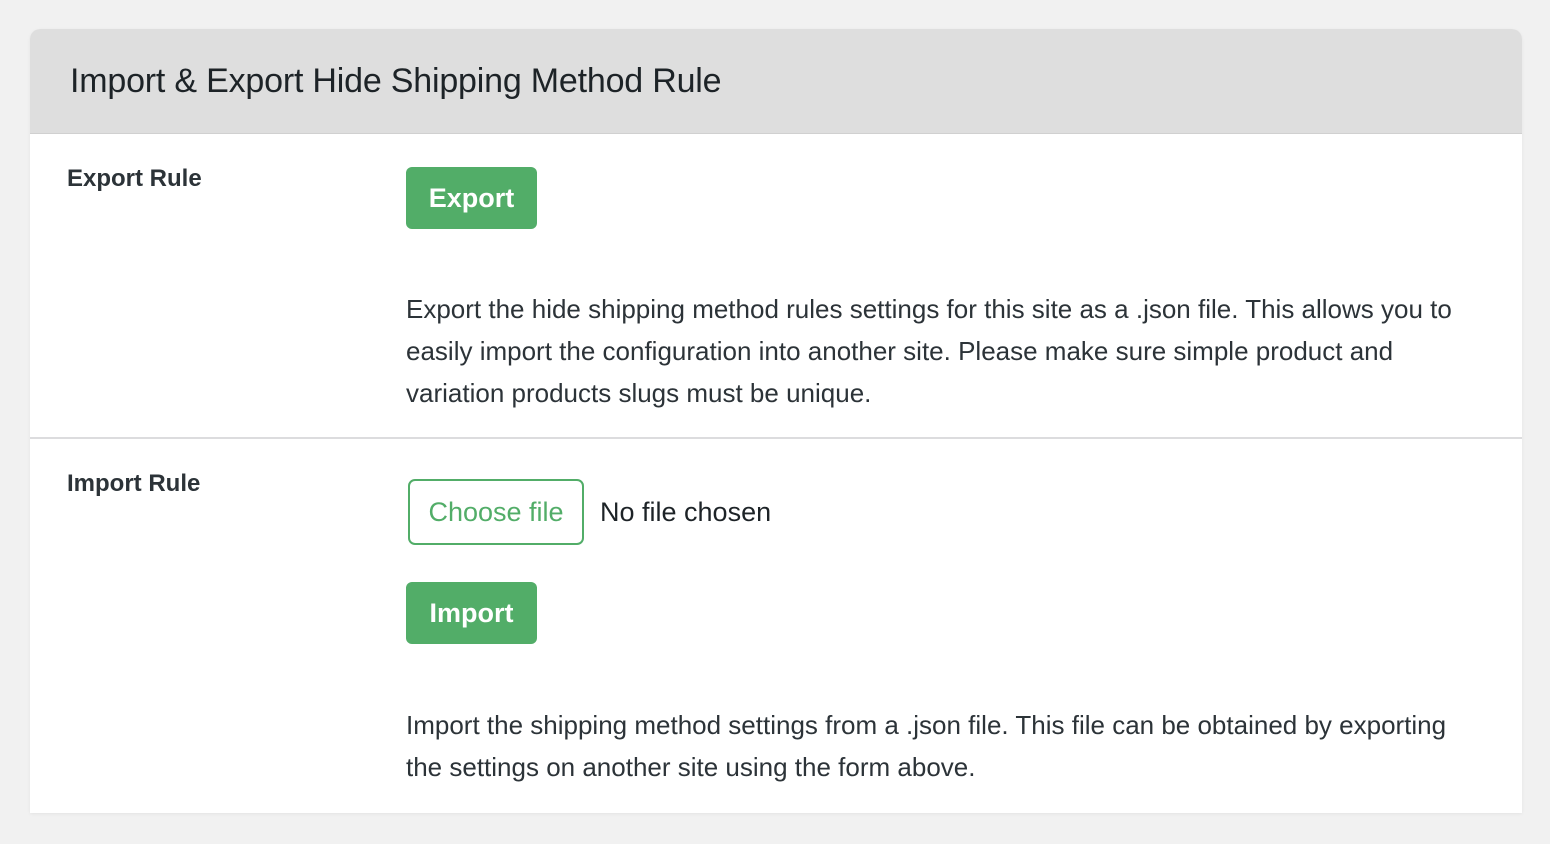 This screenshot has width=1550, height=844. What do you see at coordinates (589, 512) in the screenshot?
I see `file-input: Choose file No file chosen` at bounding box center [589, 512].